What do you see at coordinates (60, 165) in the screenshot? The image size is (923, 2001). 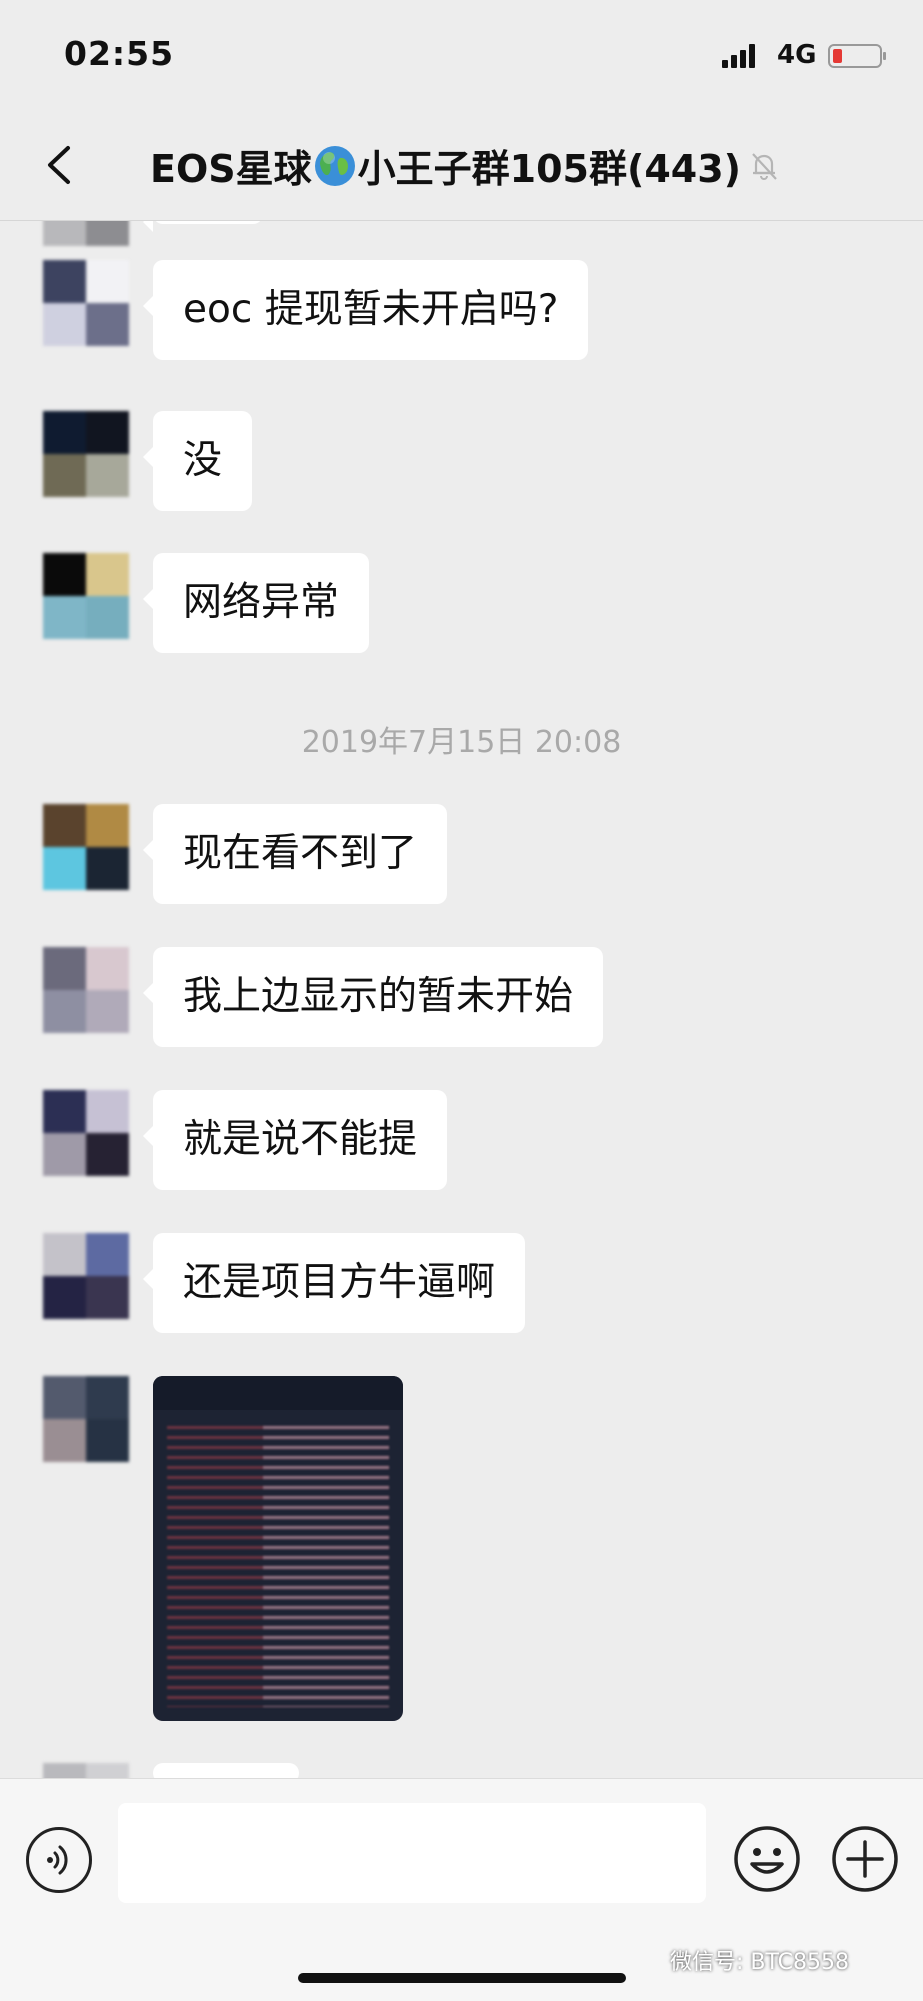 I see `back-arrow-icon` at bounding box center [60, 165].